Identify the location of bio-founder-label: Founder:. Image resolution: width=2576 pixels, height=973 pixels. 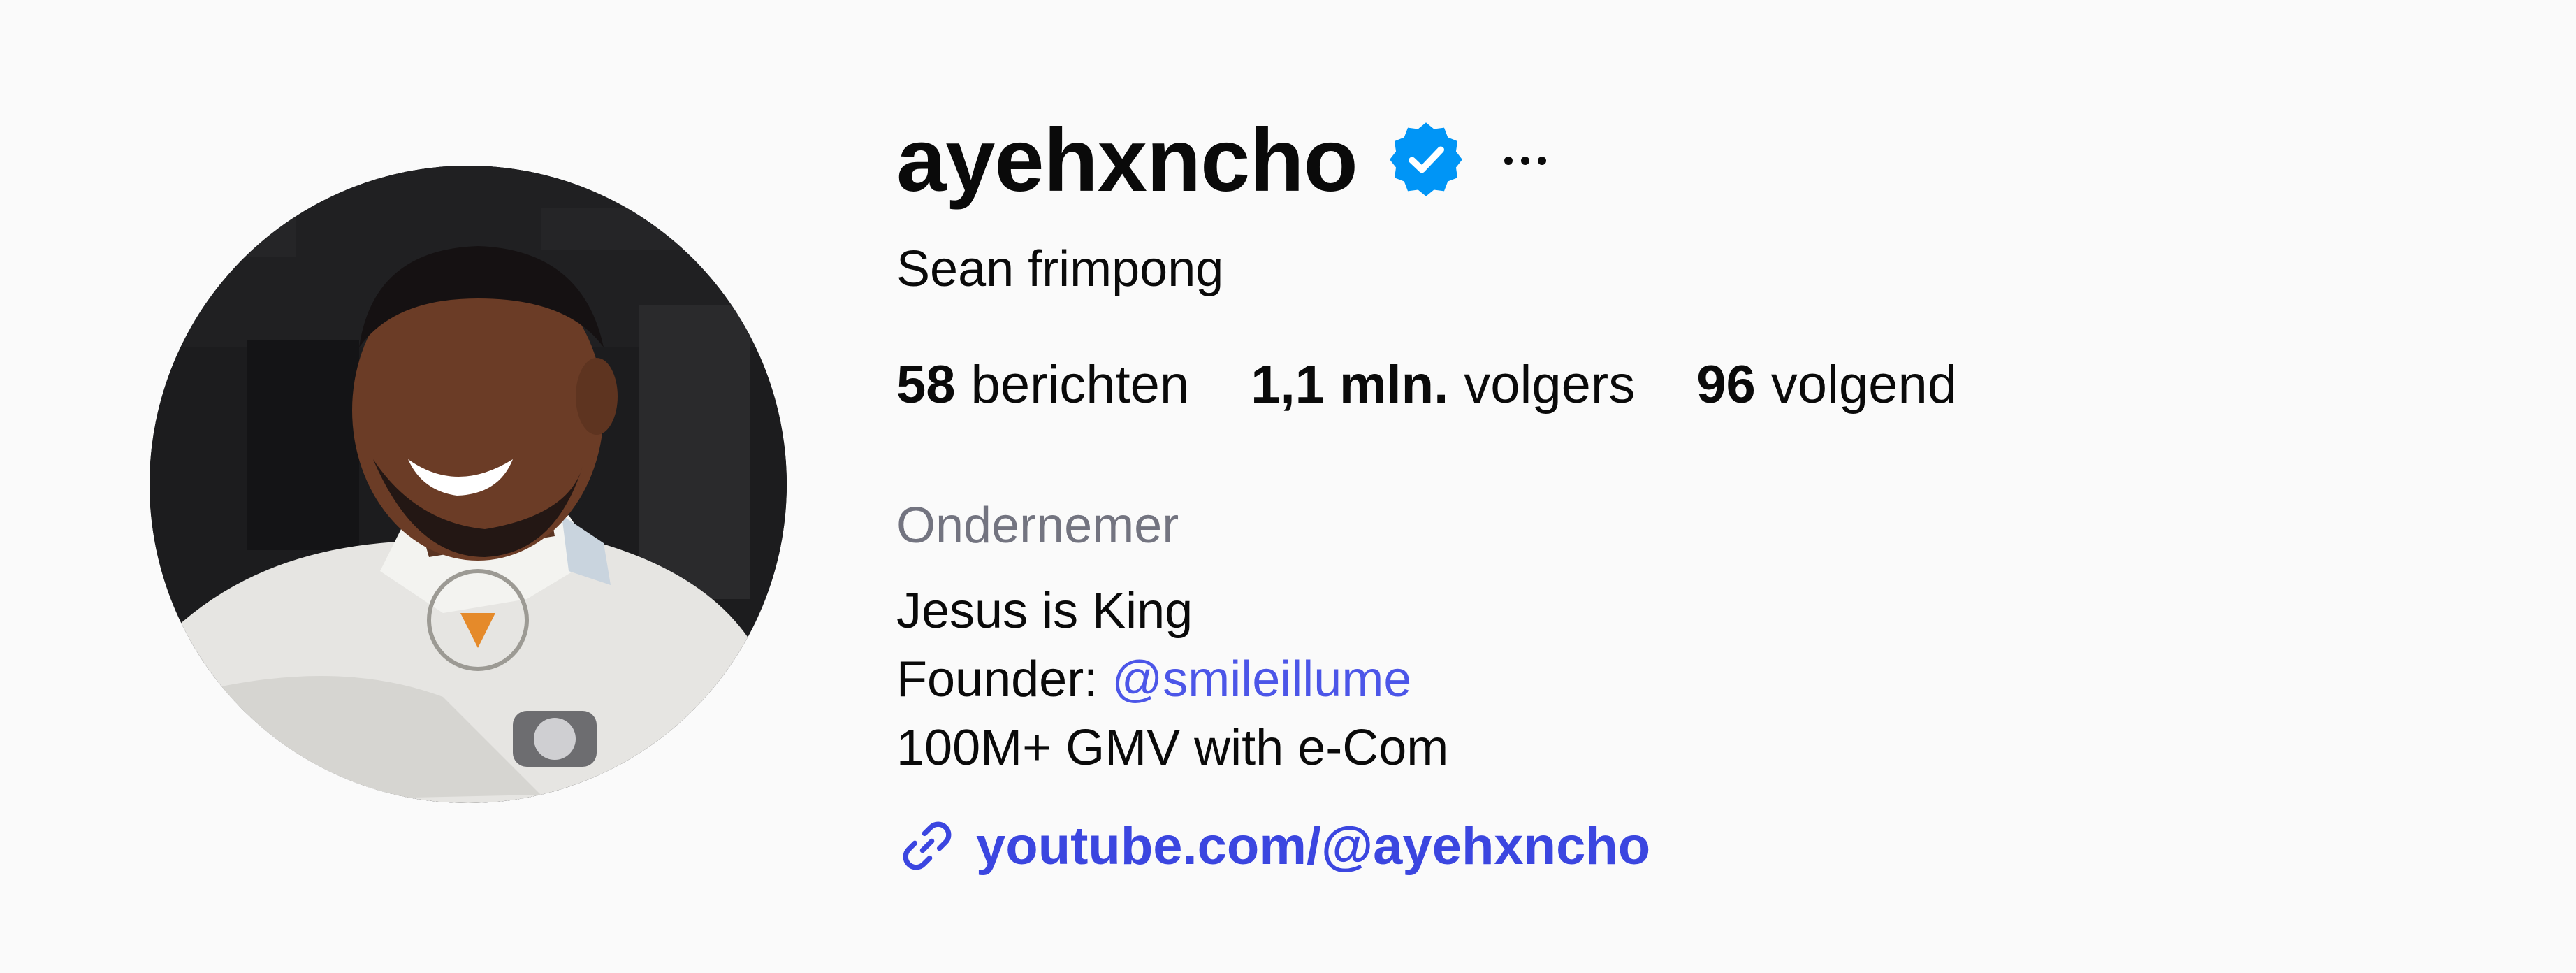
(1004, 679).